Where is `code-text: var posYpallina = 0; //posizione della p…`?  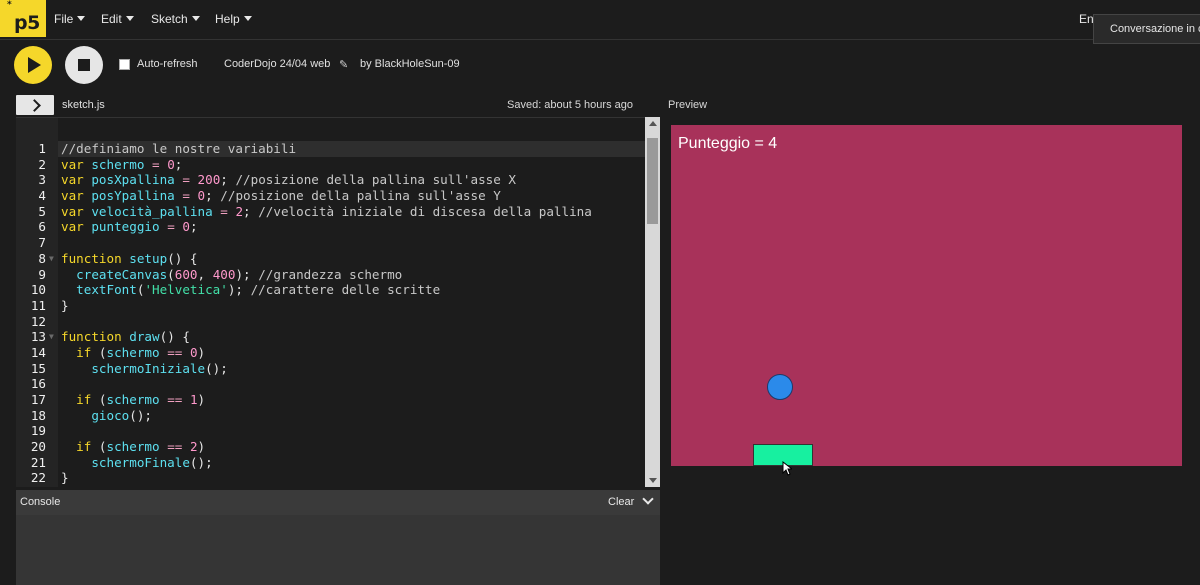
code-text: var posYpallina = 0; //posizione della p… is located at coordinates (281, 196).